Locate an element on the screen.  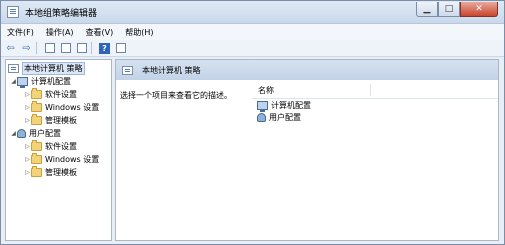
tree-item-computer-config: ◢ 计算机配置 is located at coordinates (40, 81).